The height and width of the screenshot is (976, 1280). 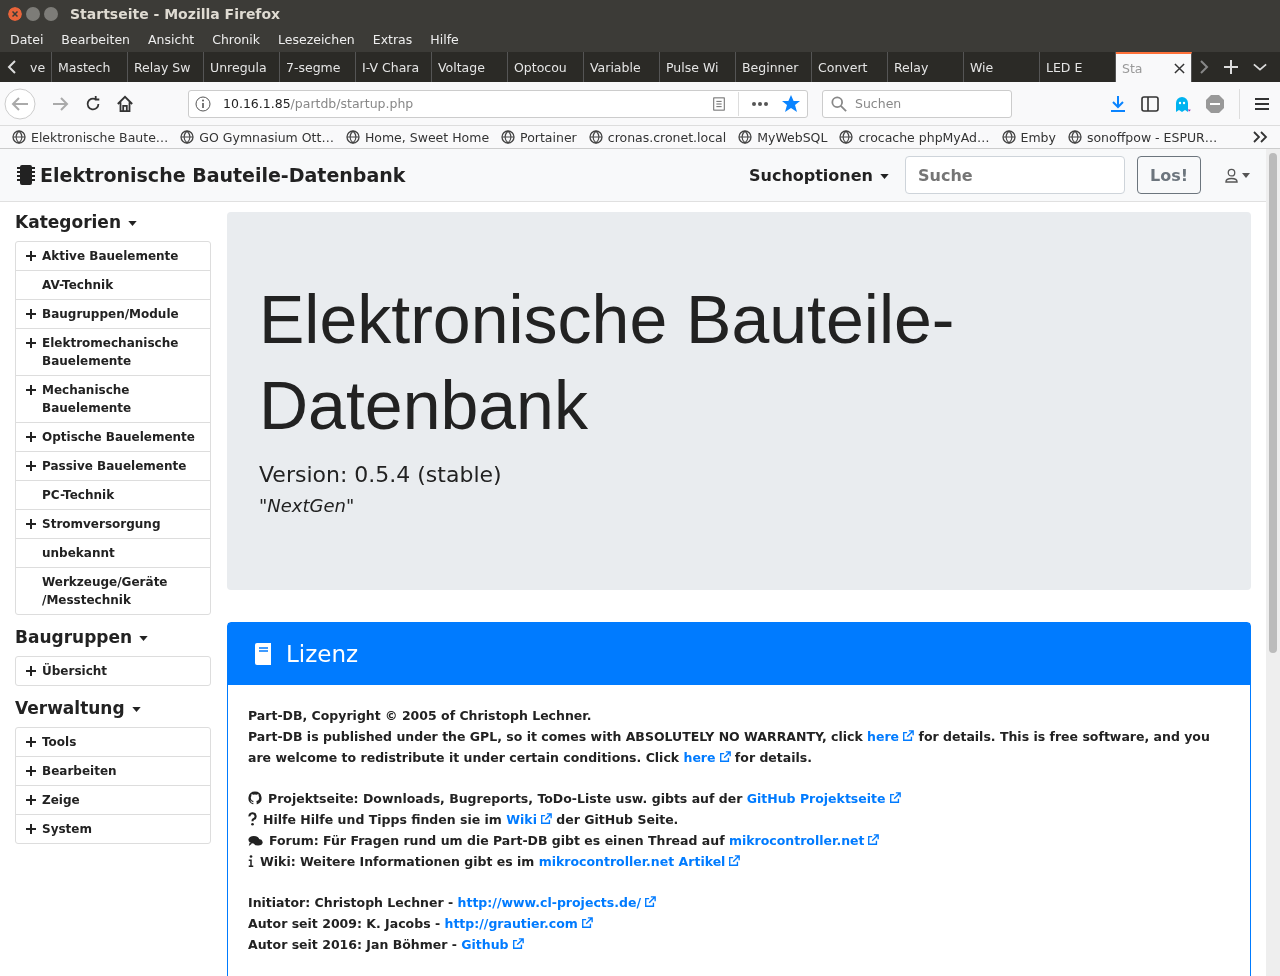 What do you see at coordinates (719, 103) in the screenshot?
I see `reader-view-icon` at bounding box center [719, 103].